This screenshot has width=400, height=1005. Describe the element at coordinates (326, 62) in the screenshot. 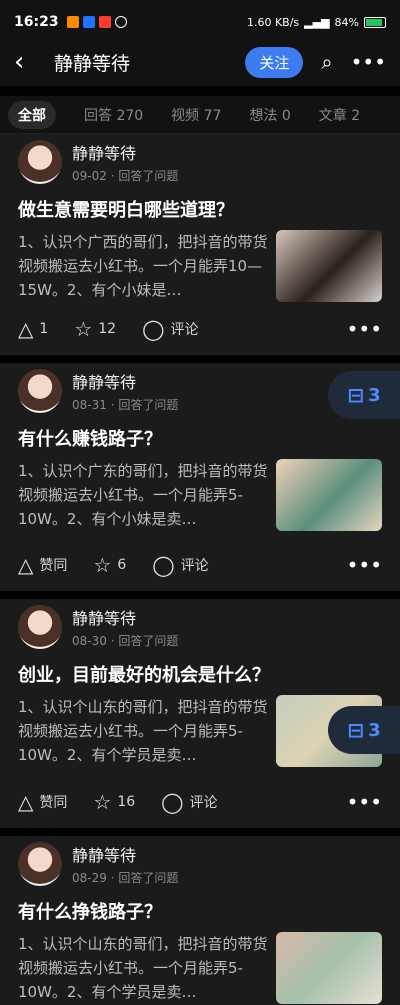

I see `search-icon: ⌕` at that location.